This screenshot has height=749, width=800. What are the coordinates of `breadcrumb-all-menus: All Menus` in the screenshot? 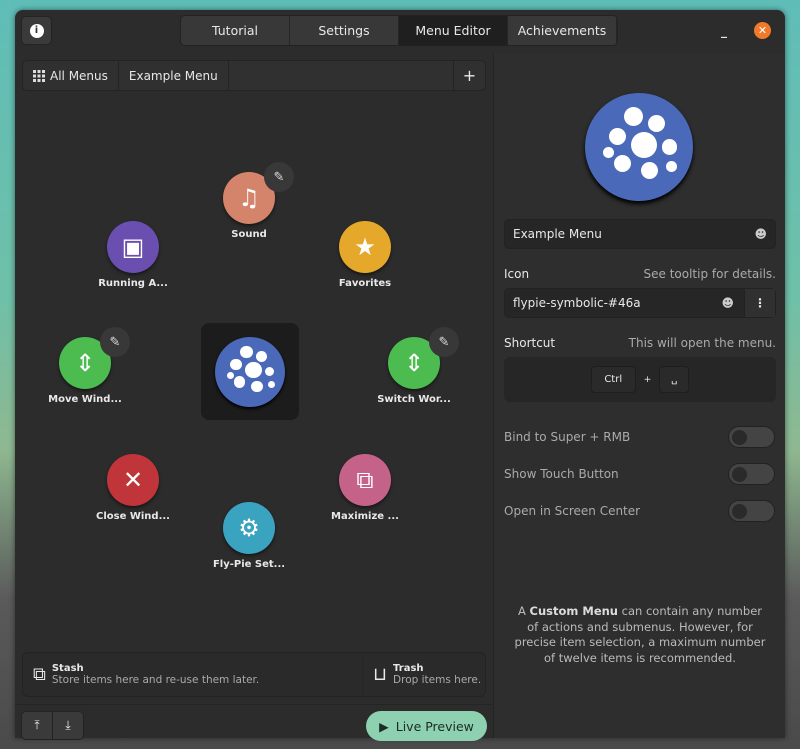 It's located at (71, 75).